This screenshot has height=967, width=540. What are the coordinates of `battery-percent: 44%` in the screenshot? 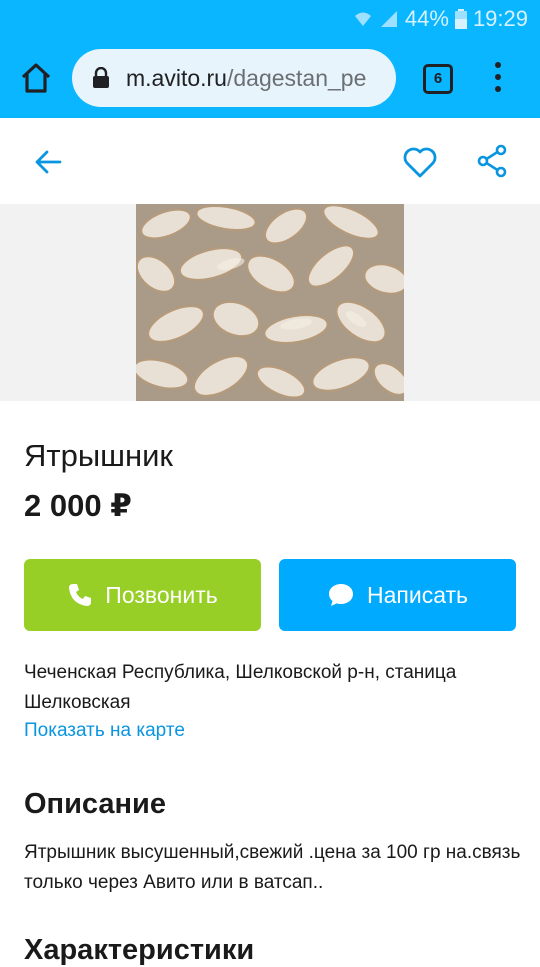 It's located at (426, 18).